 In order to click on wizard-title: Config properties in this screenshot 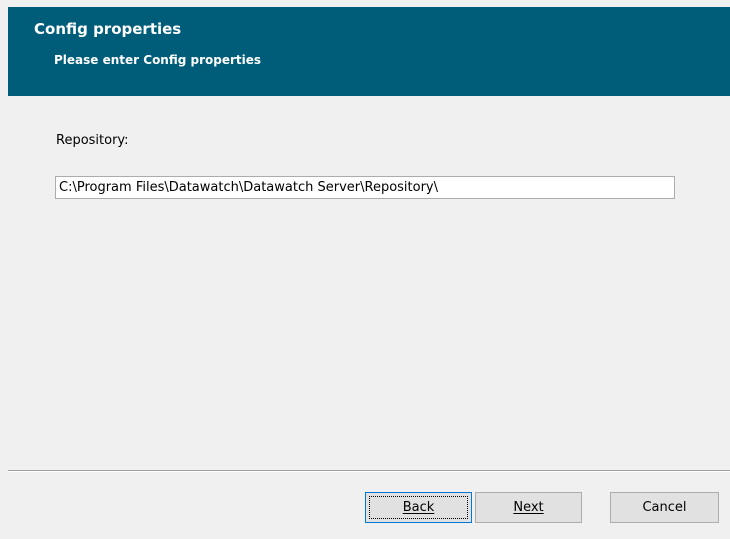, I will do `click(108, 29)`.